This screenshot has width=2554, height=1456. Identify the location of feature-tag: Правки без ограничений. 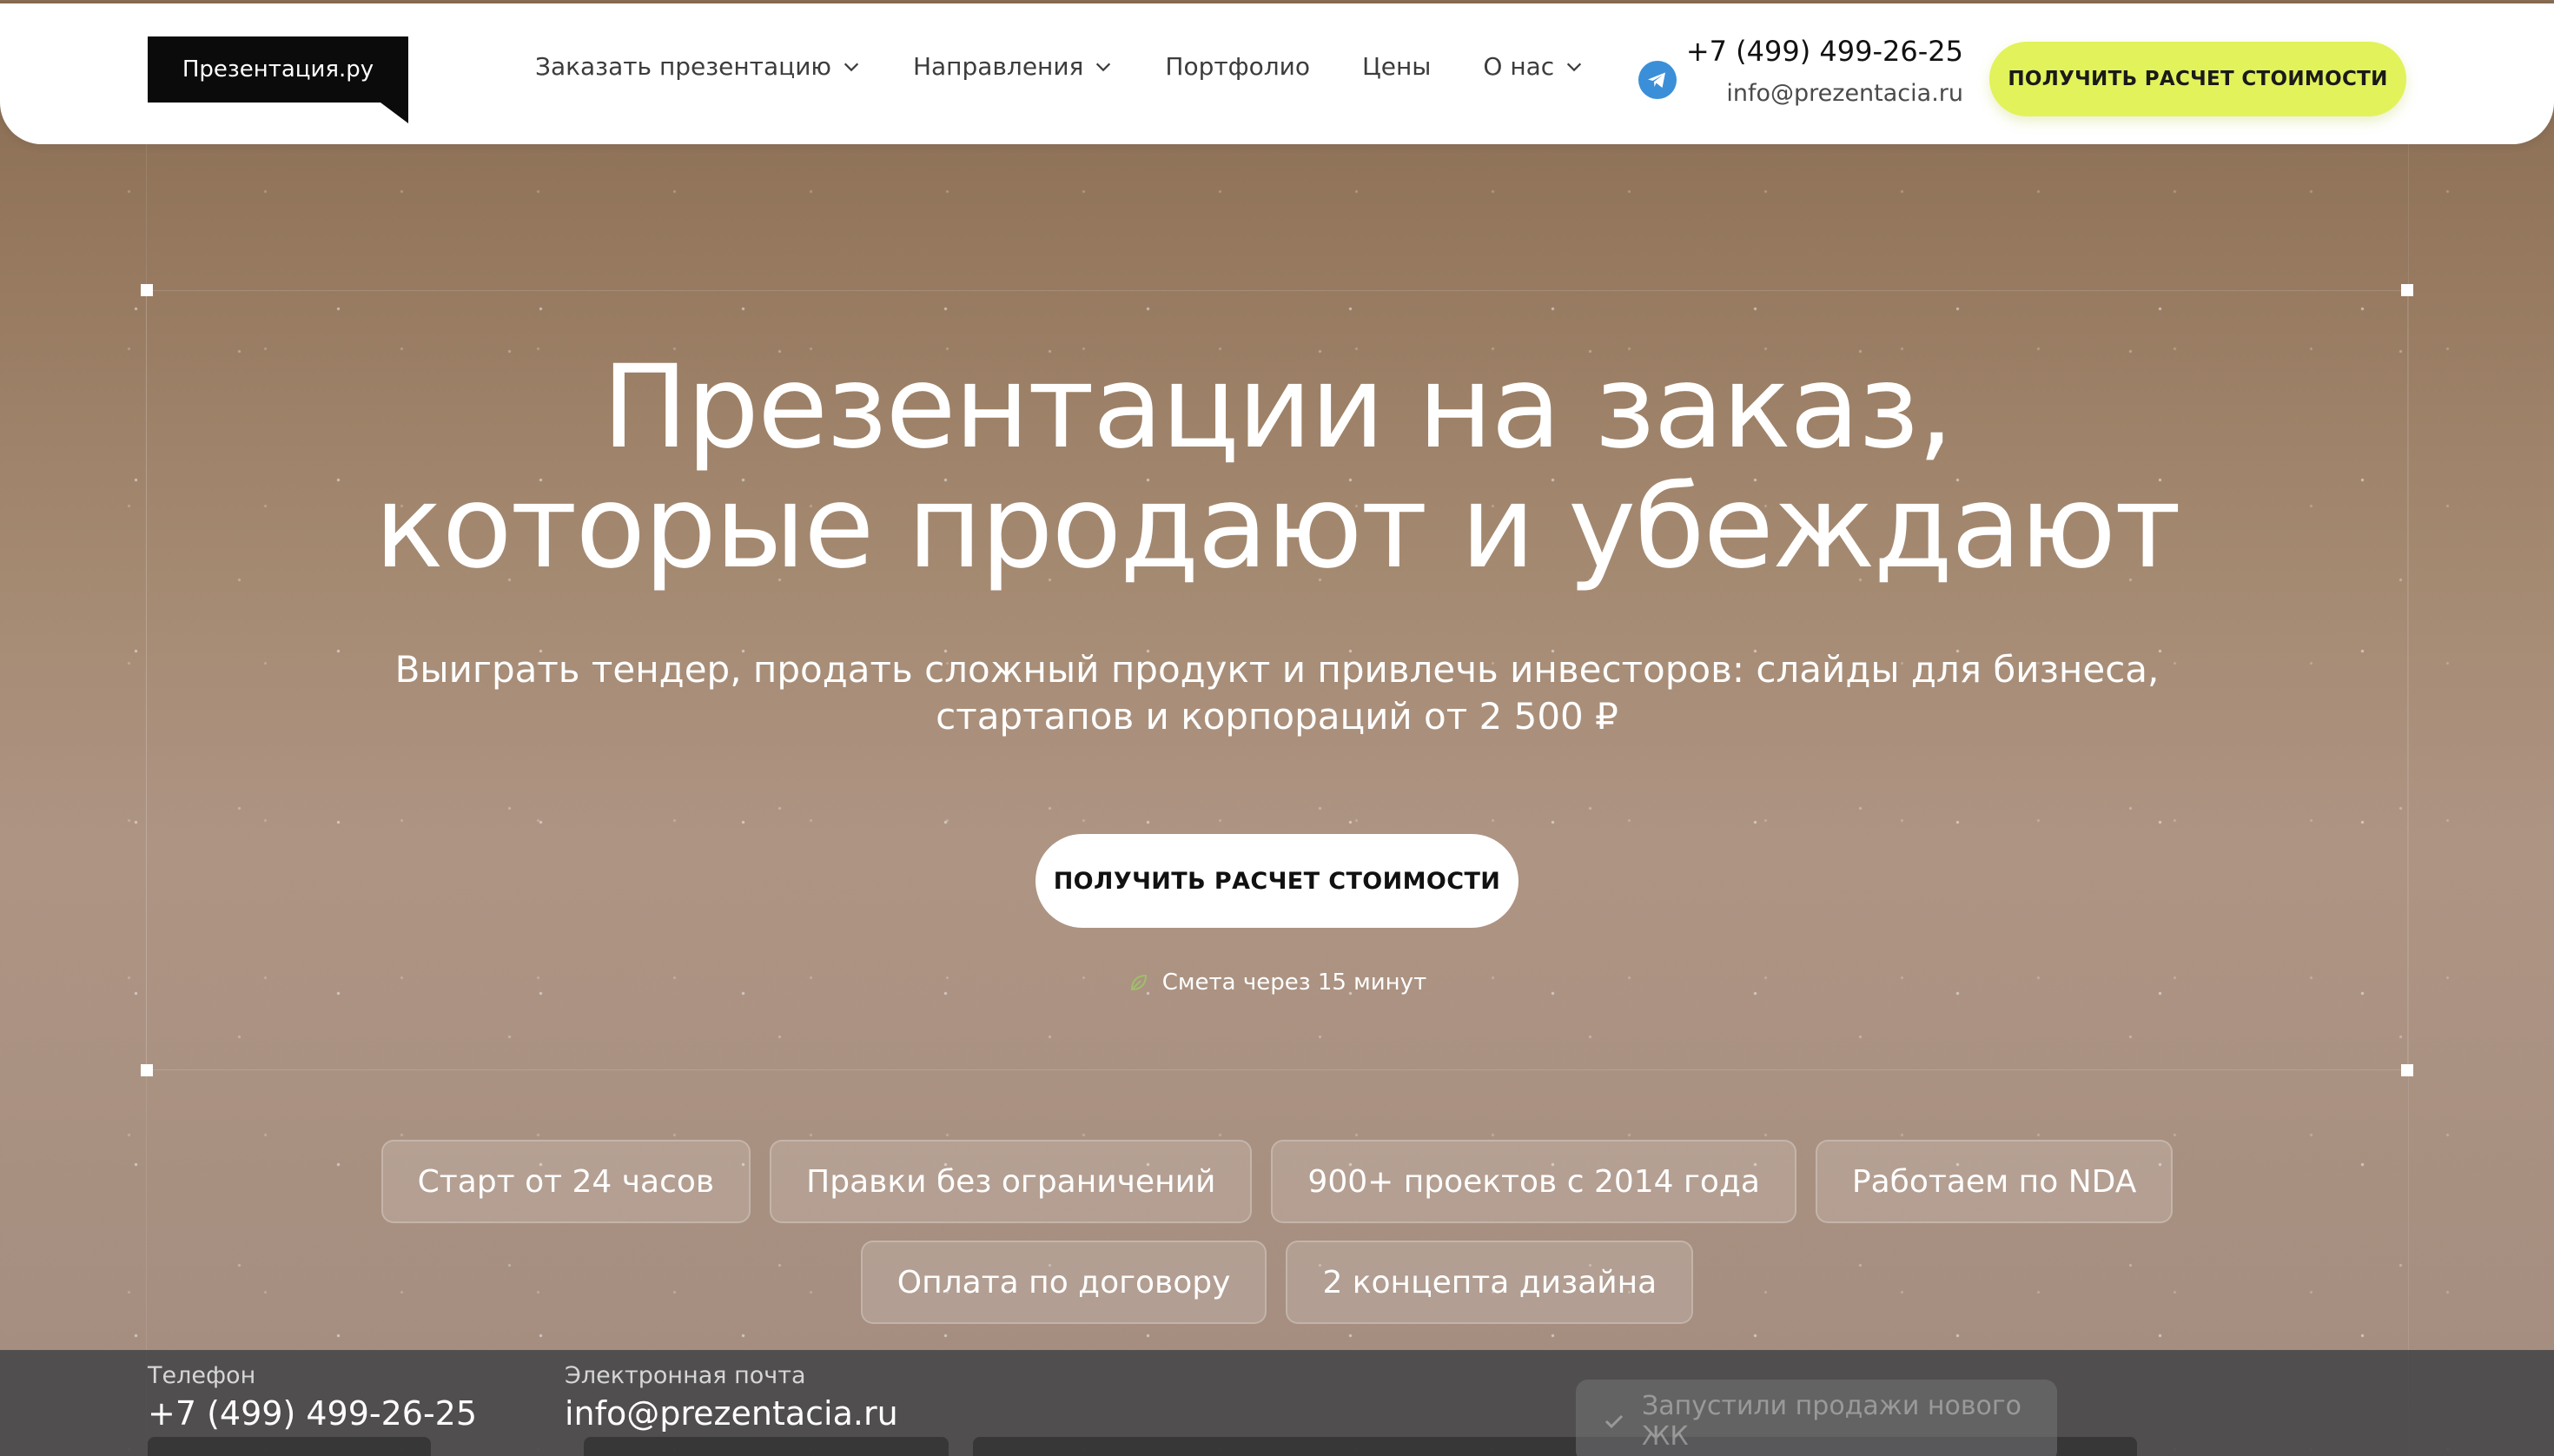
(1012, 1181).